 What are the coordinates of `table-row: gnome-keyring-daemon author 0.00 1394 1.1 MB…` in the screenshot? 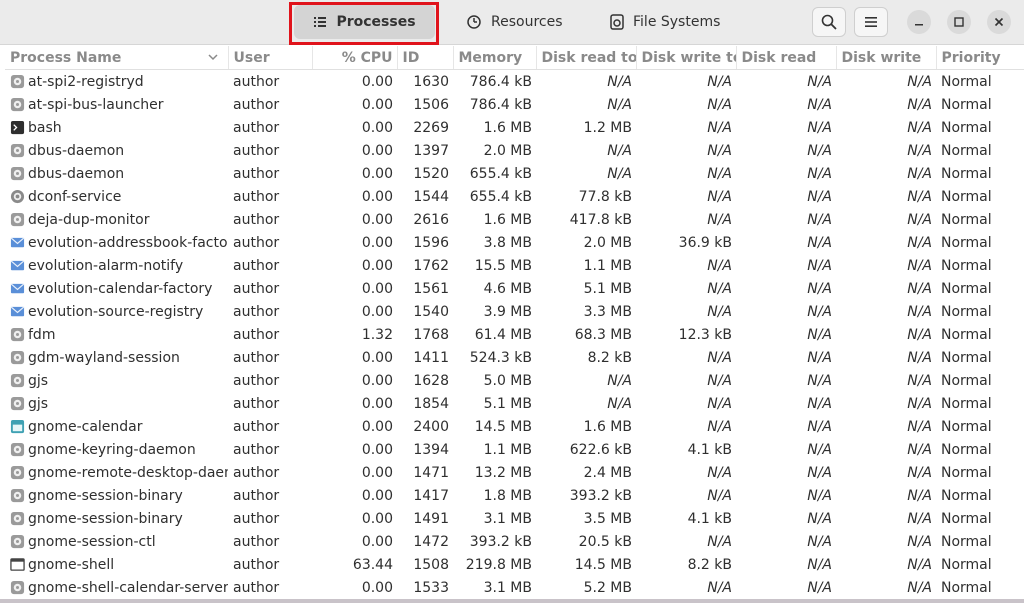 It's located at (514, 449).